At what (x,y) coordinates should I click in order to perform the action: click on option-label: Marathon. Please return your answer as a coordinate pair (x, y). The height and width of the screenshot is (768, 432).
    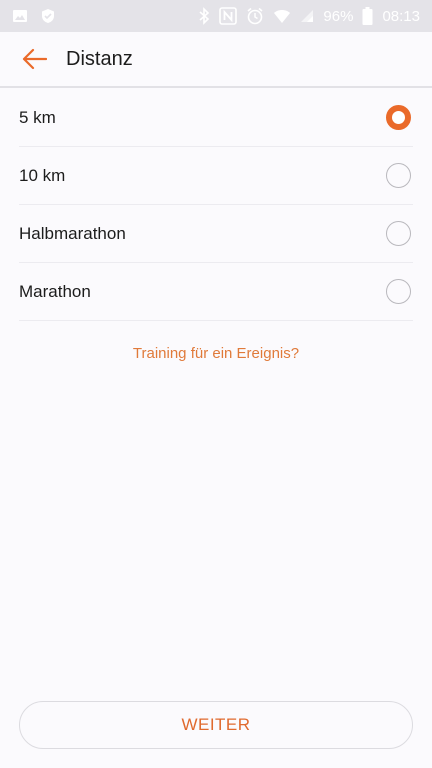
    Looking at the image, I should click on (55, 291).